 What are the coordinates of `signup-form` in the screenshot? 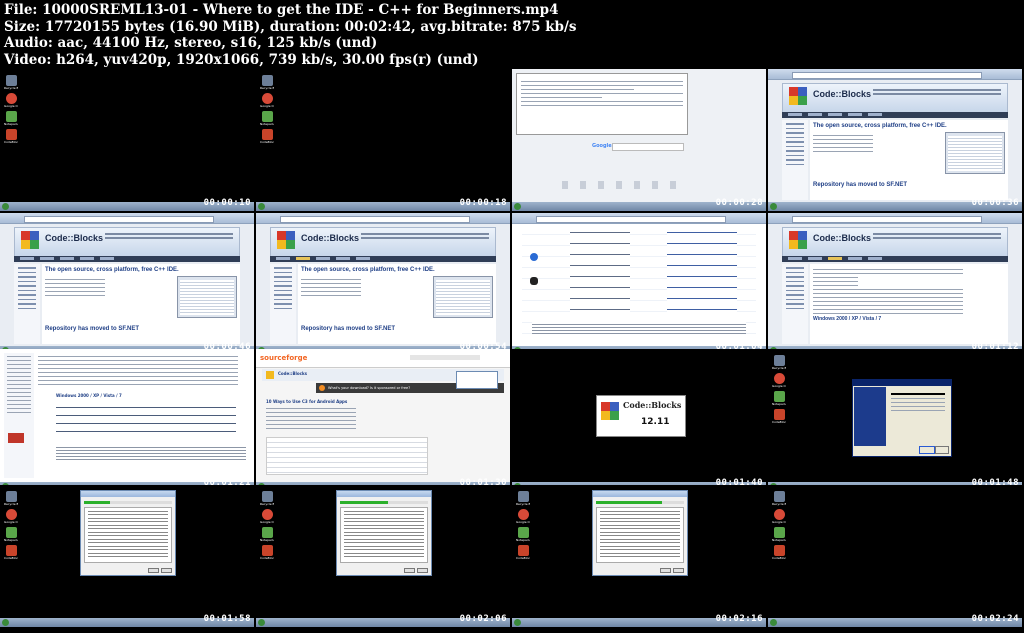 It's located at (347, 456).